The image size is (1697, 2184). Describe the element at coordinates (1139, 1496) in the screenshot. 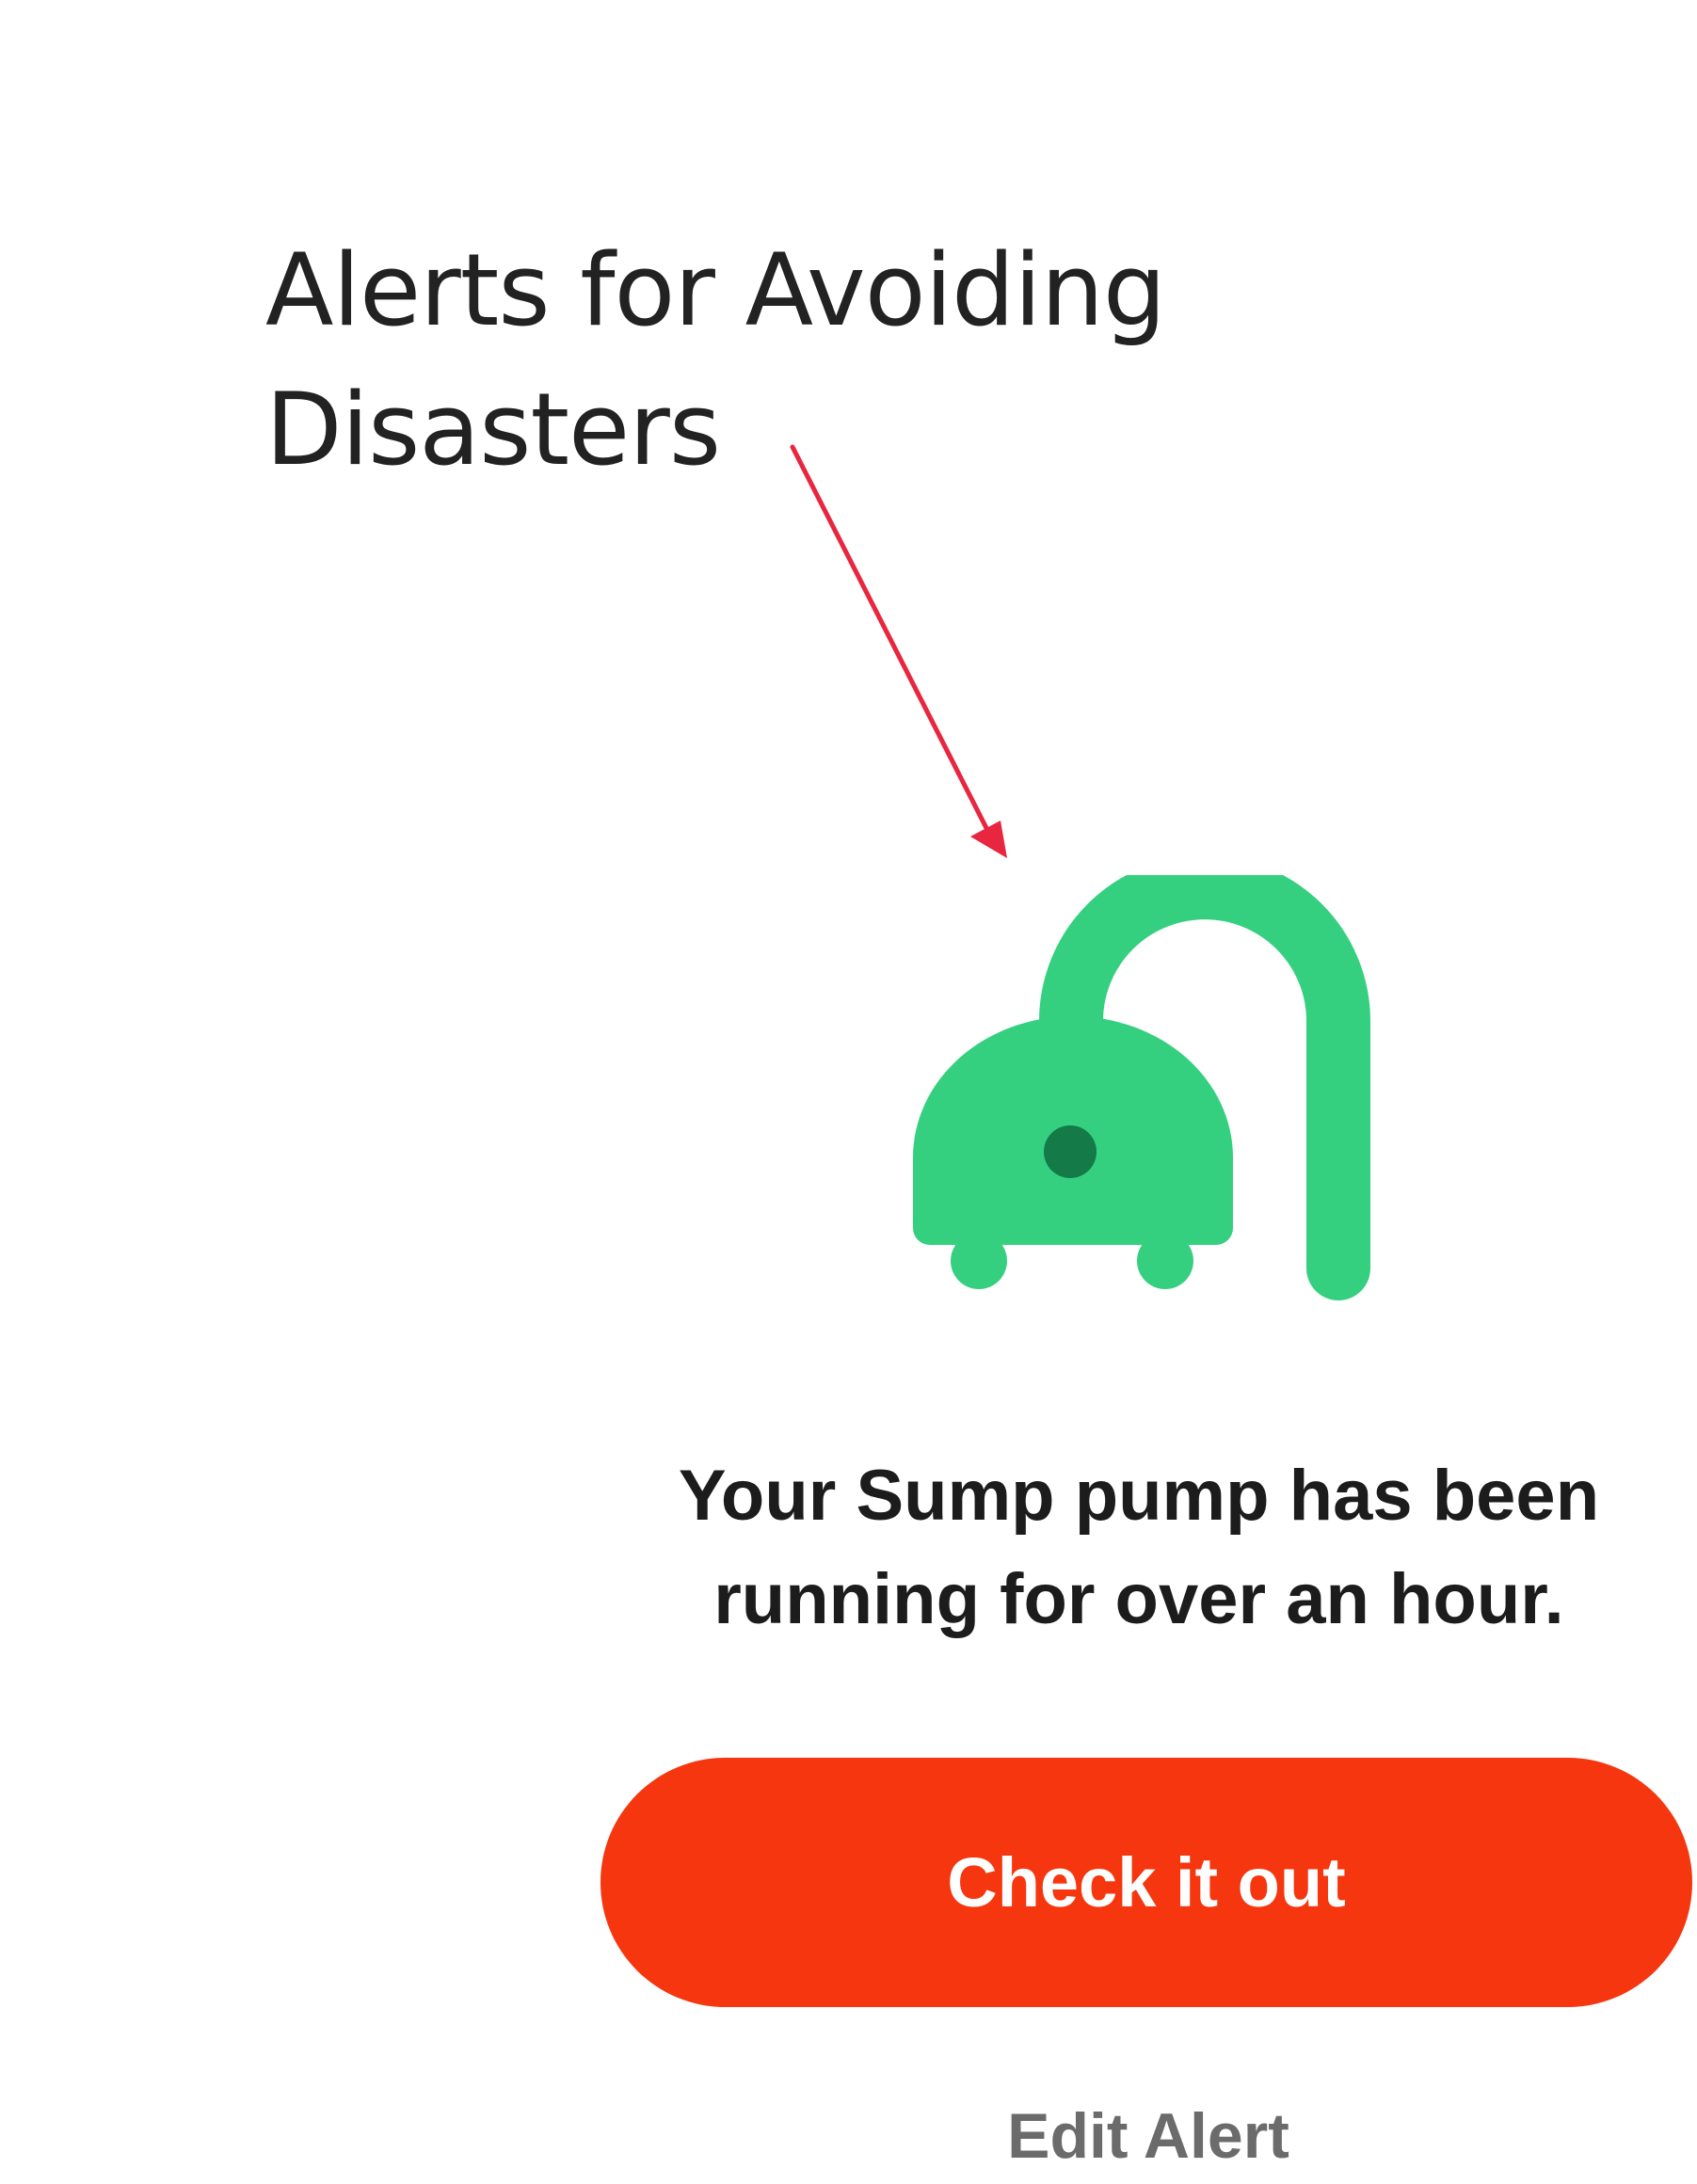

I see `alert-message-line-1: Your Sump pump has been` at that location.